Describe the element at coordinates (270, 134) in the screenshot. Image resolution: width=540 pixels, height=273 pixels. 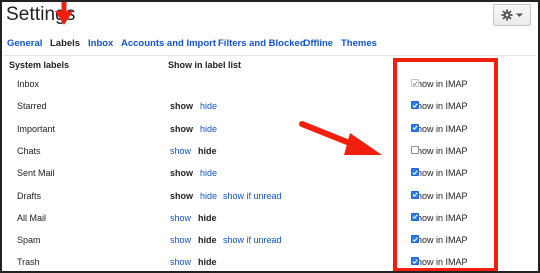
I see `label-row: Important show hide Show in IMAP` at that location.